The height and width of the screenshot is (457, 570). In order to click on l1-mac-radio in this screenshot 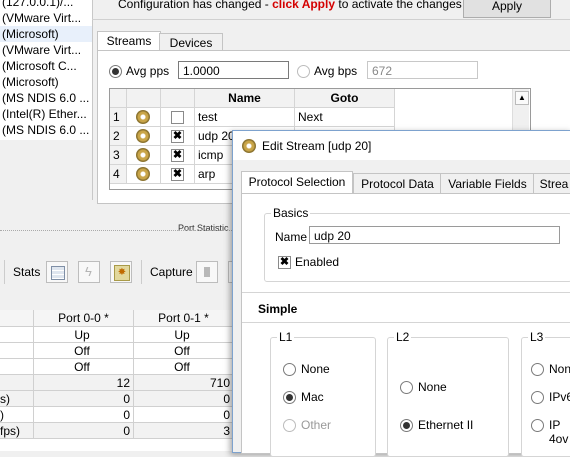, I will do `click(289, 397)`.